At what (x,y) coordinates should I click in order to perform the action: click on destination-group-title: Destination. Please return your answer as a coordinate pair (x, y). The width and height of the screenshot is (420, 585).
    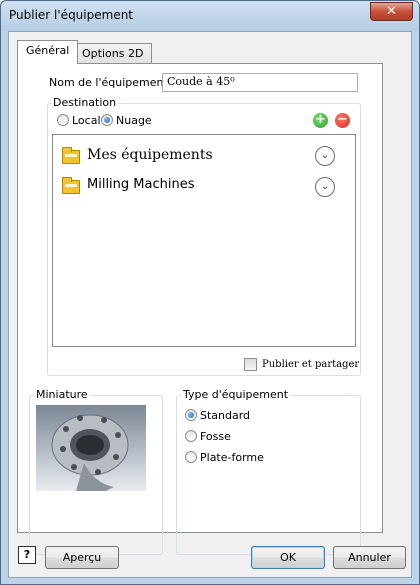
    Looking at the image, I should click on (85, 102).